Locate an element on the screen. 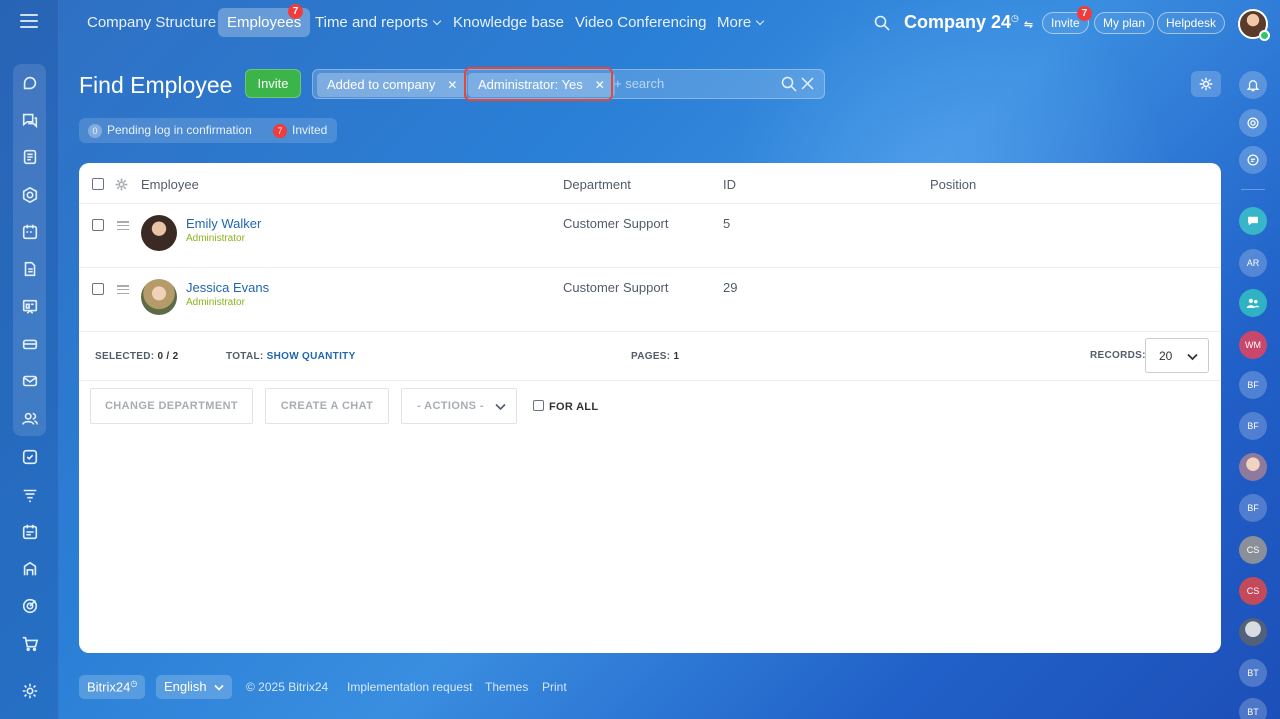 The width and height of the screenshot is (1280, 719). close-icon: ✕ is located at coordinates (452, 85).